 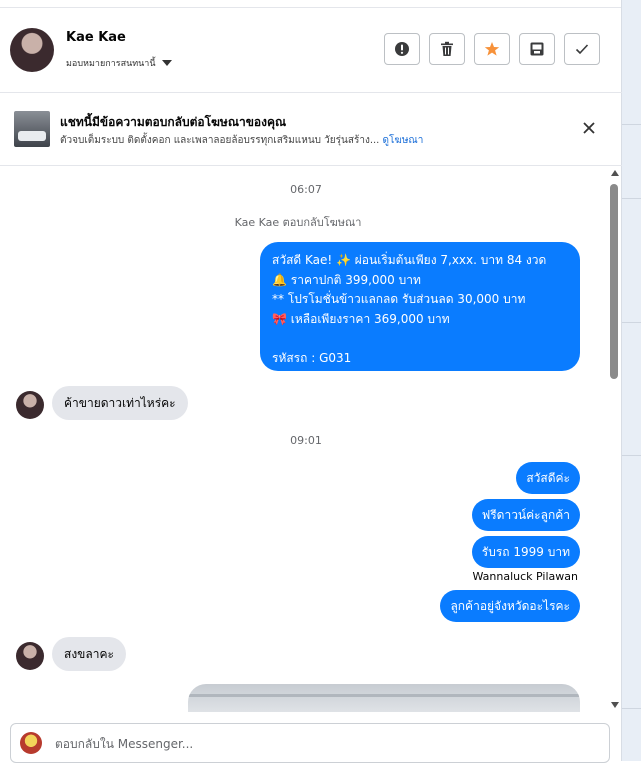 I want to click on contact-avatar, so click(x=32, y=50).